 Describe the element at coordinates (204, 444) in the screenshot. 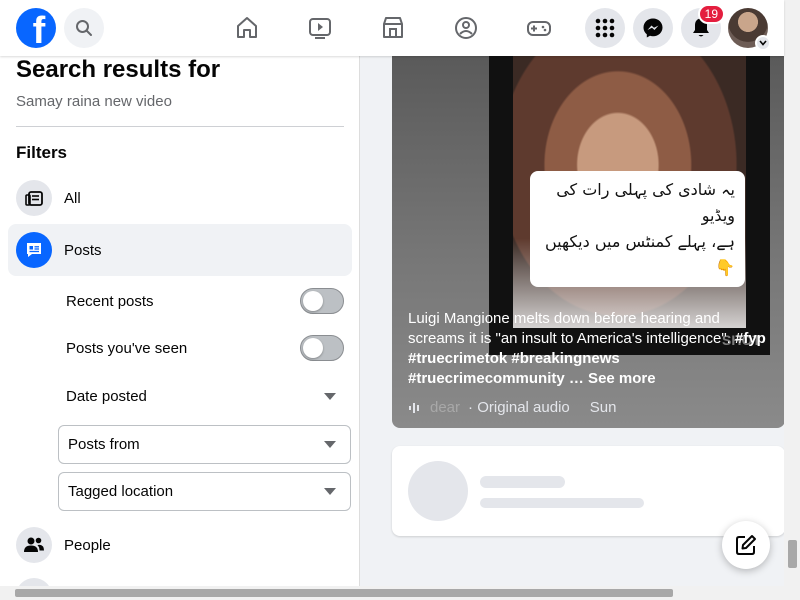

I see `posts-from-dropdown: Posts from` at that location.